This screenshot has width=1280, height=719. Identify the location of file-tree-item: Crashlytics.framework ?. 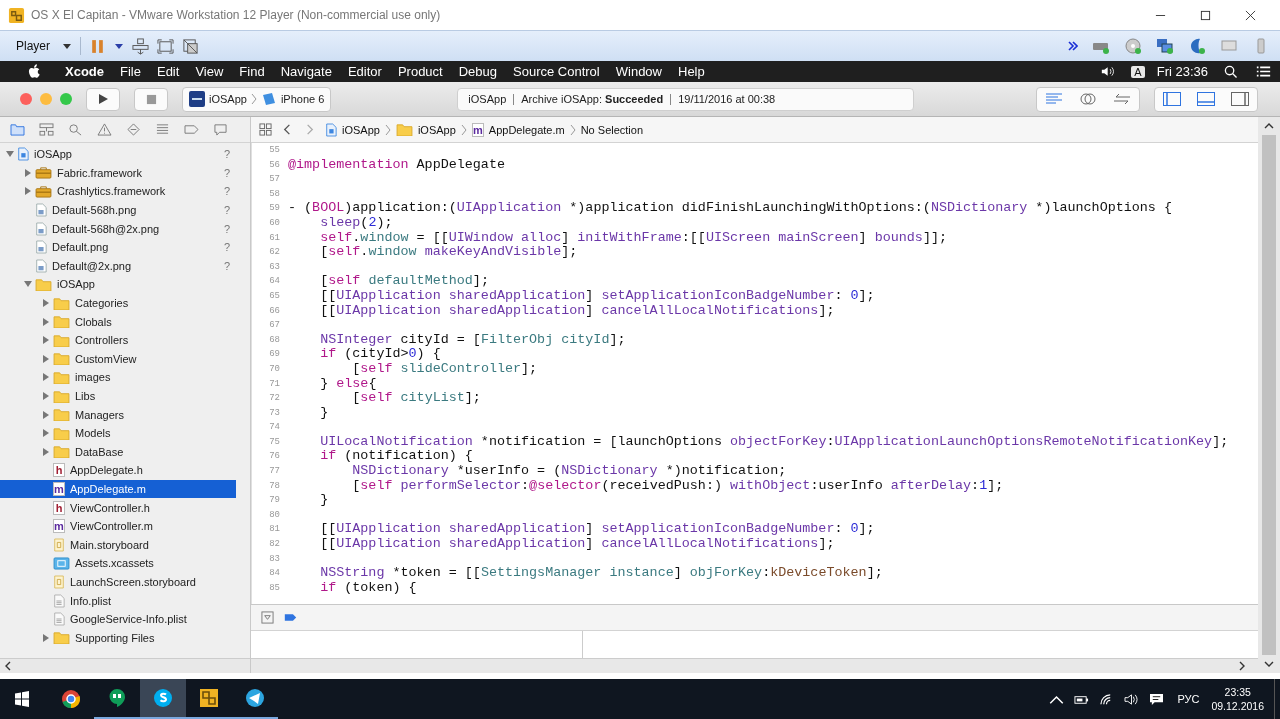
(118, 191).